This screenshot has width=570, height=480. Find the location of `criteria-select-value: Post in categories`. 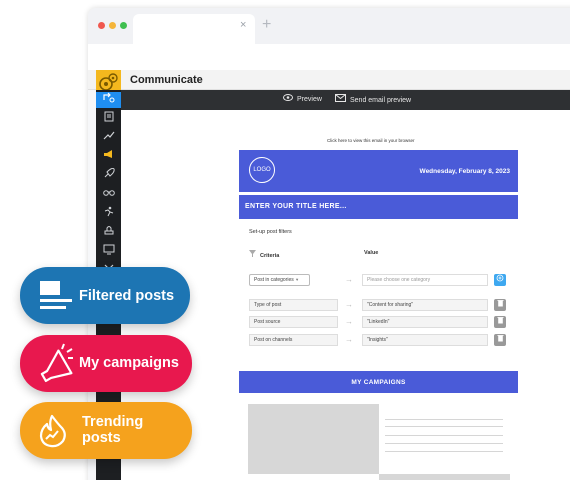

criteria-select-value: Post in categories is located at coordinates (274, 280).